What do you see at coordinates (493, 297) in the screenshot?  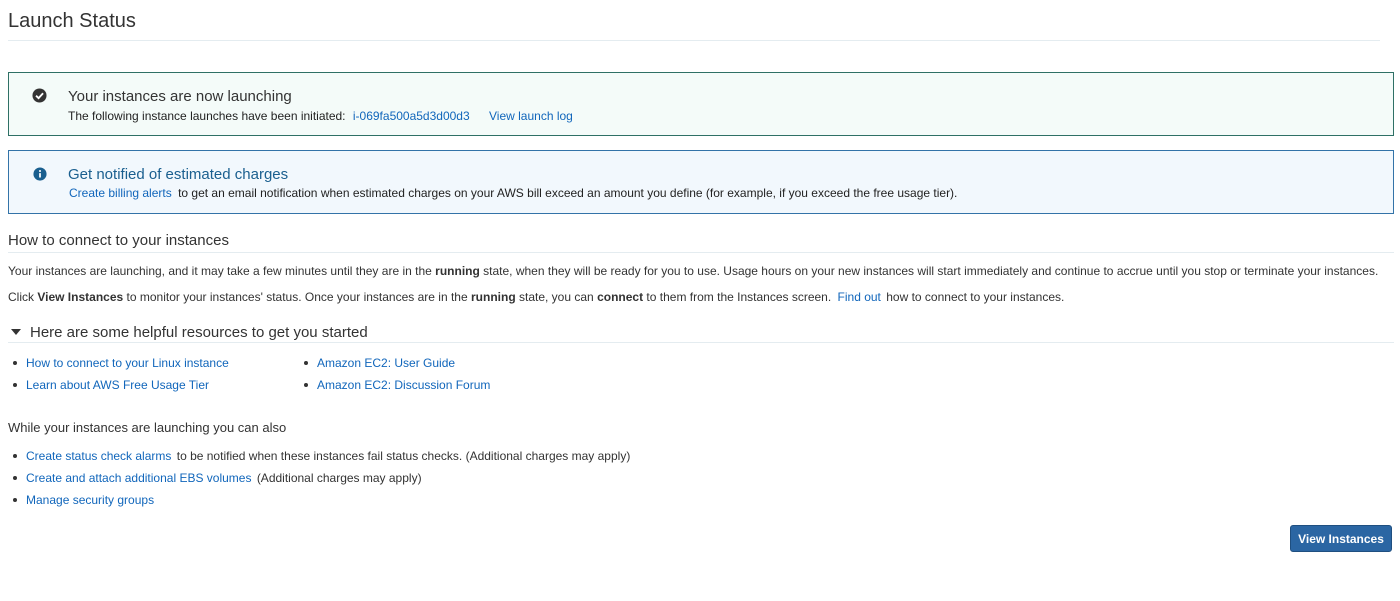 I see `p2-running: running` at bounding box center [493, 297].